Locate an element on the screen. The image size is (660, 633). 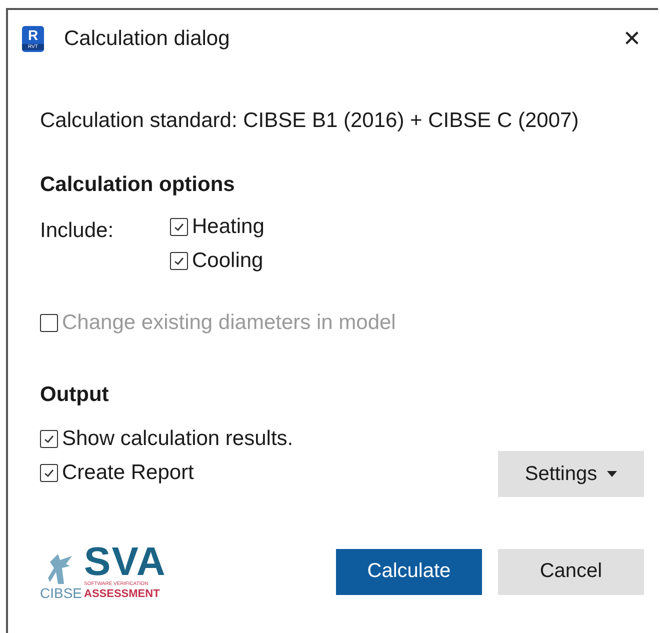
checkbox-label: Heating is located at coordinates (228, 227).